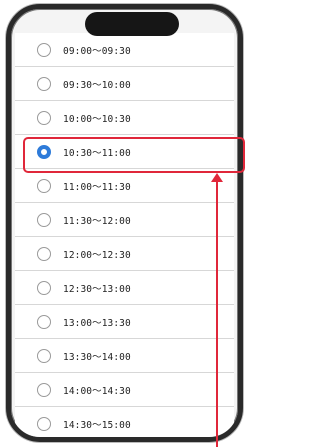 This screenshot has height=447, width=320. What do you see at coordinates (97, 85) in the screenshot?
I see `time-slot-label: 09:30～10:00` at bounding box center [97, 85].